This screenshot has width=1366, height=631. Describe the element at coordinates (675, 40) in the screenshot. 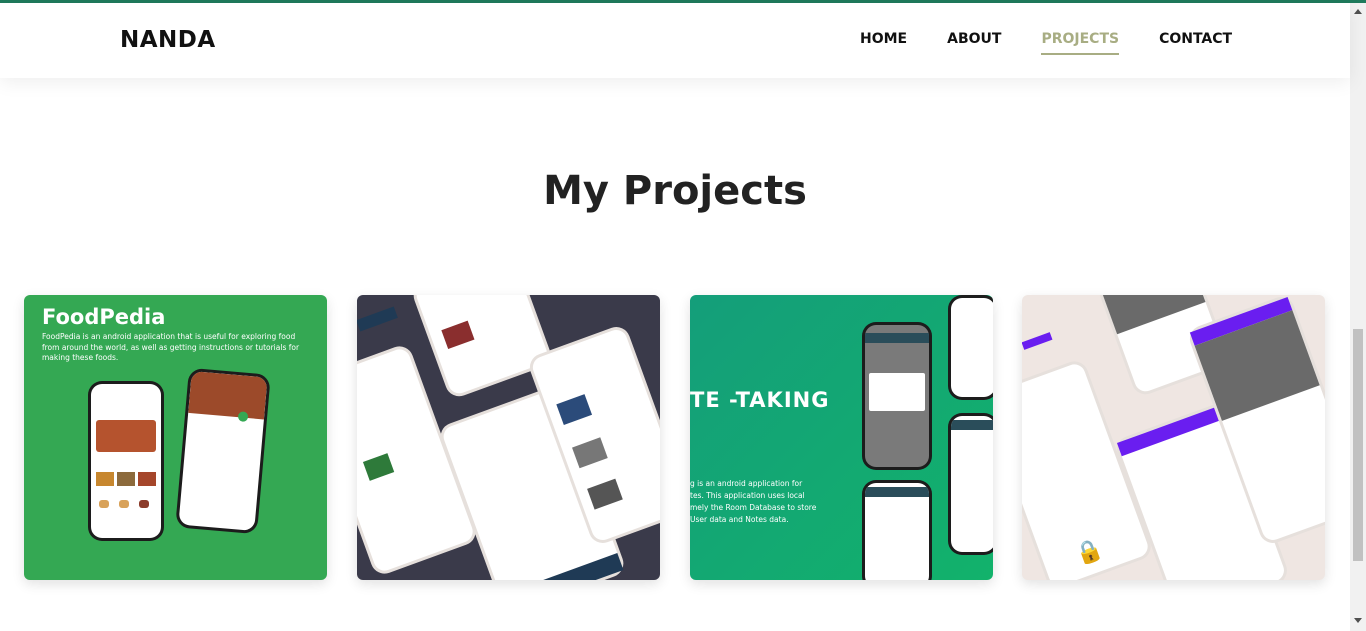

I see `site-header: NANDA HOME ABOUT PROJECTS CONTACT` at that location.